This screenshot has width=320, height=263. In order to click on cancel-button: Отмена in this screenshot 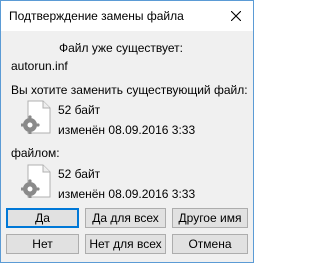, I will do `click(210, 244)`.